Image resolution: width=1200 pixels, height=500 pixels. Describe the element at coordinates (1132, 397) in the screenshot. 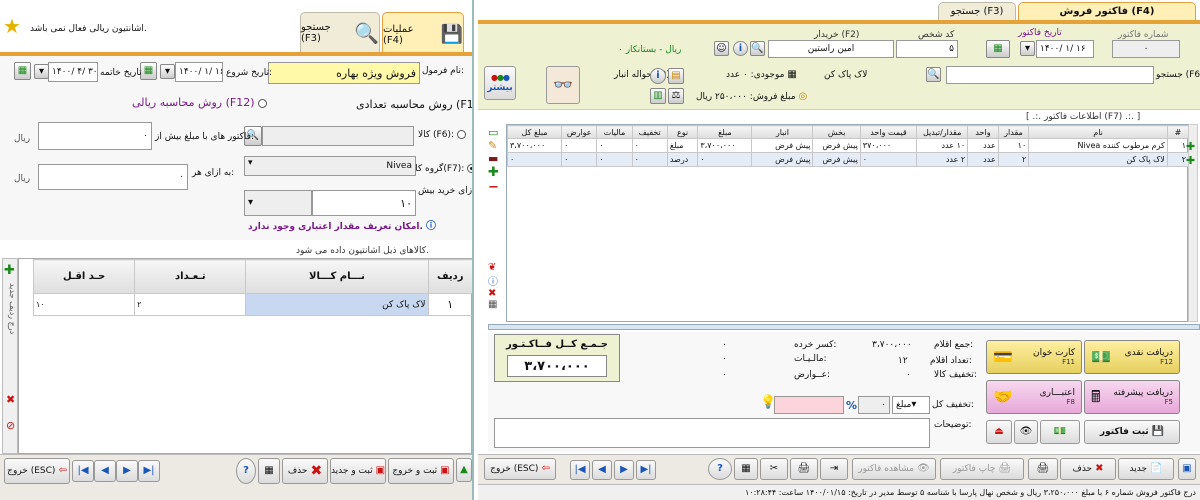

I see `pay-advanced-button: دریافت پیشرفته F5 🖩` at that location.